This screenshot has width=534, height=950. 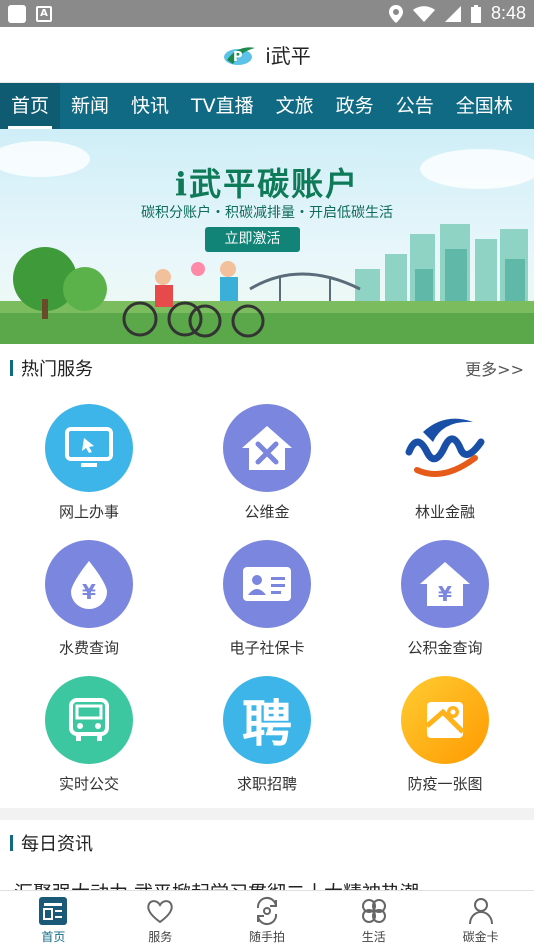 What do you see at coordinates (222, 106) in the screenshot?
I see `tab-tv-live: TV直播` at bounding box center [222, 106].